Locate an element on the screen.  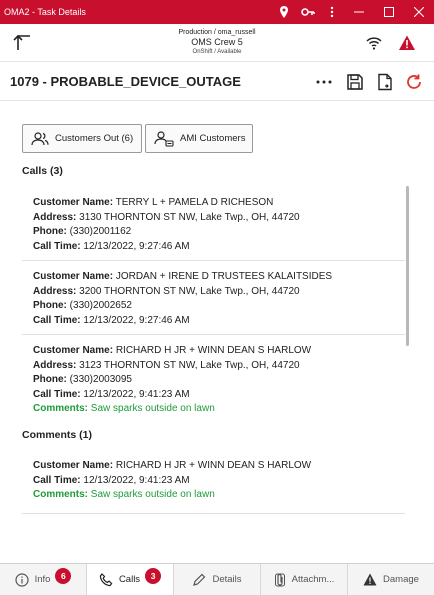
more-icon is located at coordinates (324, 82).